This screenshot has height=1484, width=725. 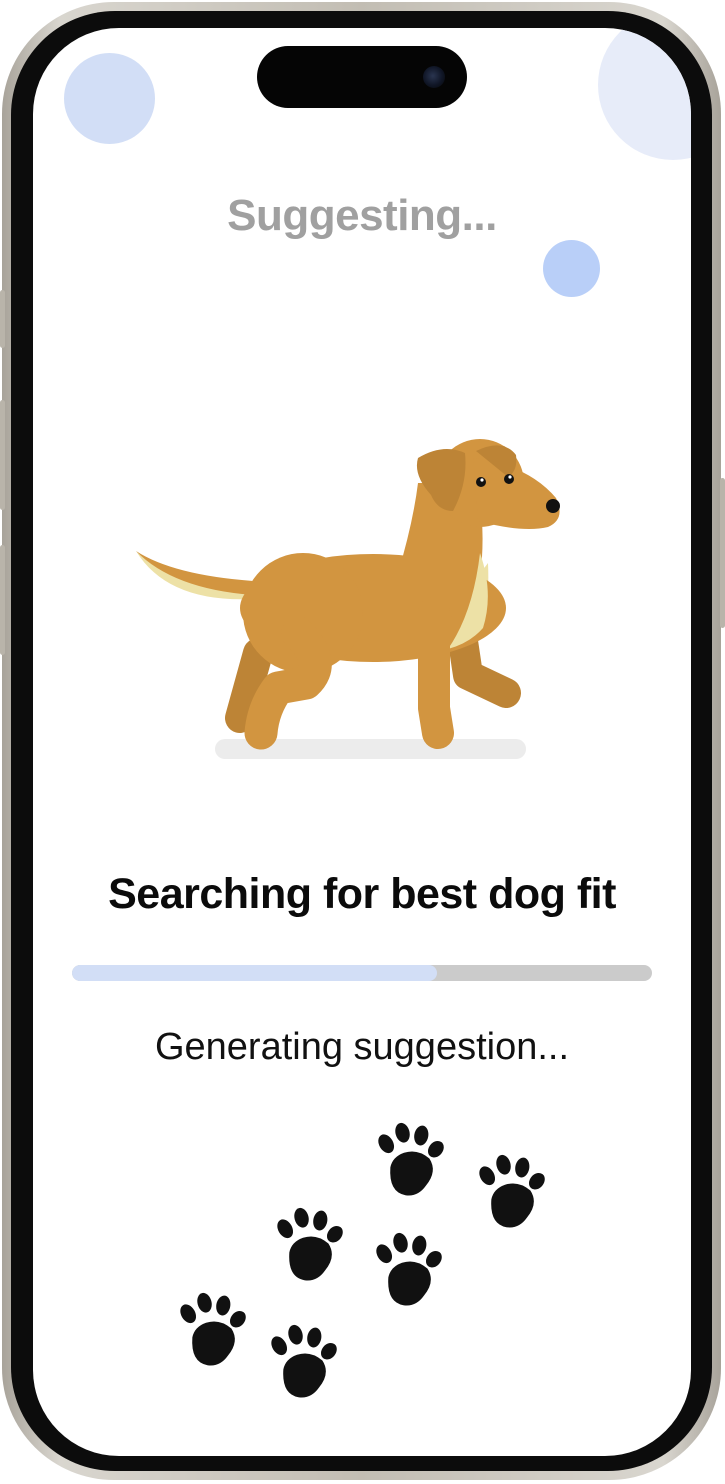 I want to click on search-heading: Searching for best dog fit, so click(x=362, y=894).